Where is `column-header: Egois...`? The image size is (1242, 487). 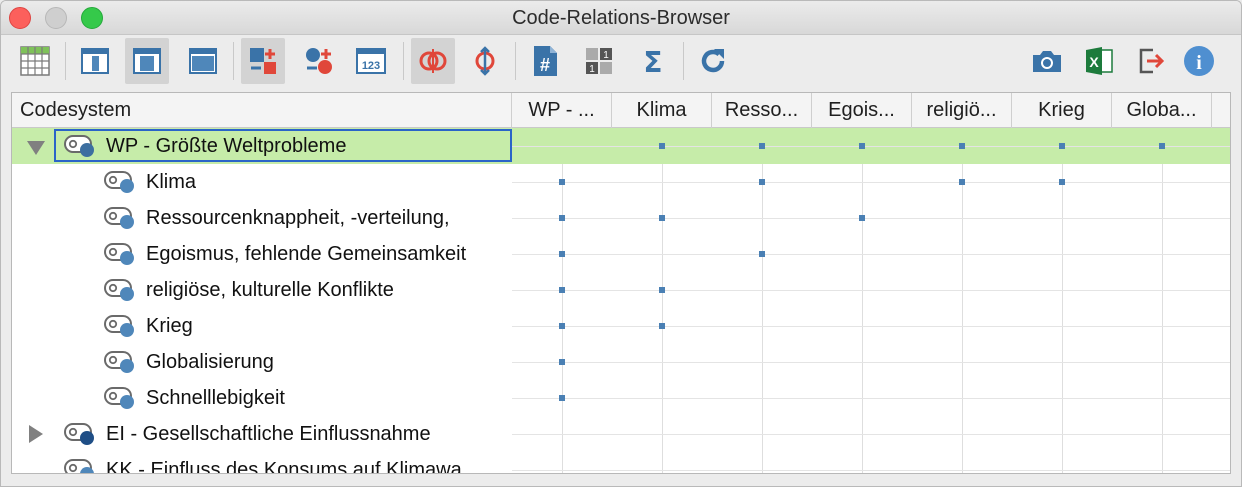
column-header: Egois... is located at coordinates (862, 110).